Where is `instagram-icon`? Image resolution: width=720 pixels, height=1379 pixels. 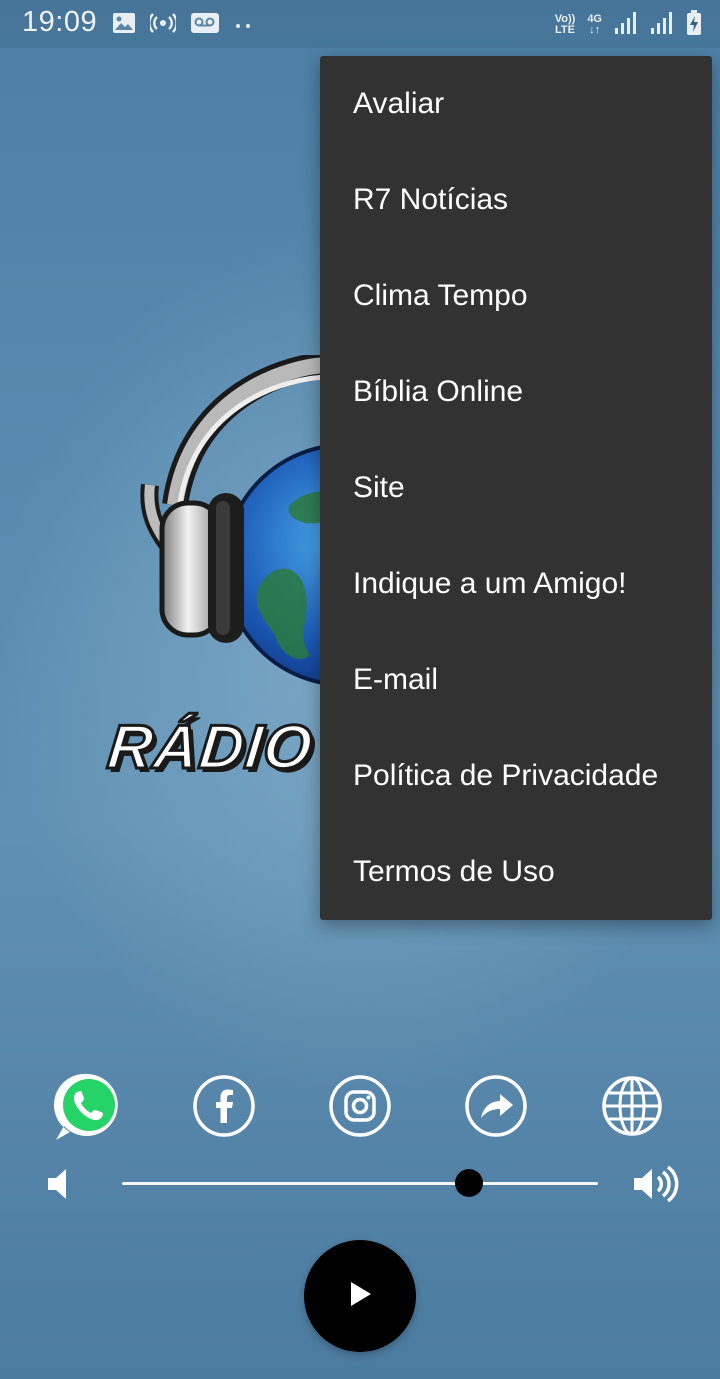
instagram-icon is located at coordinates (360, 1108).